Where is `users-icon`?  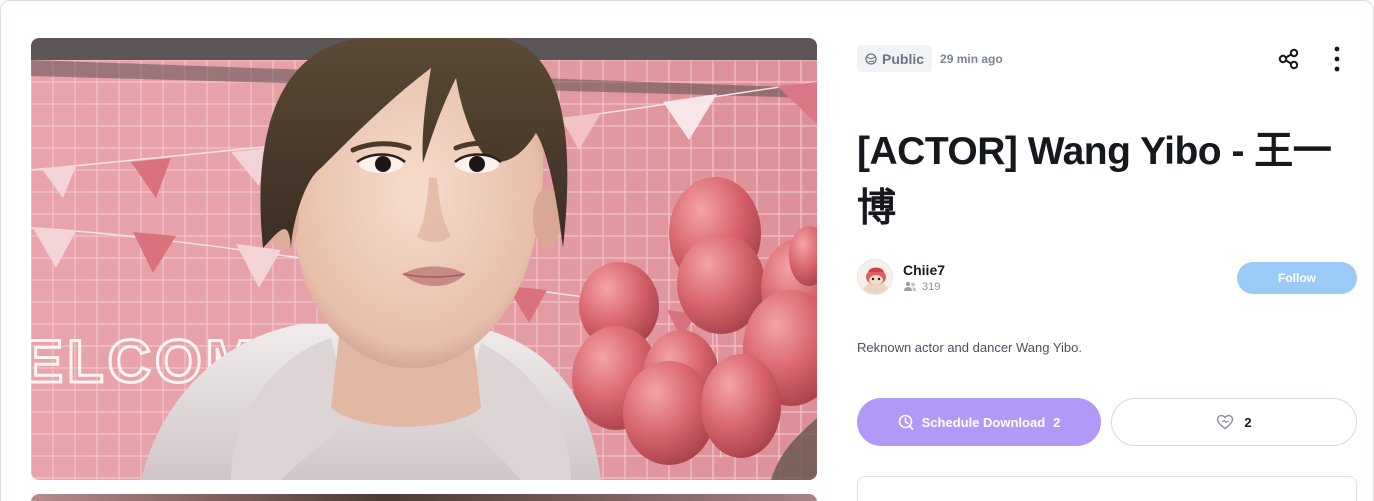
users-icon is located at coordinates (910, 286).